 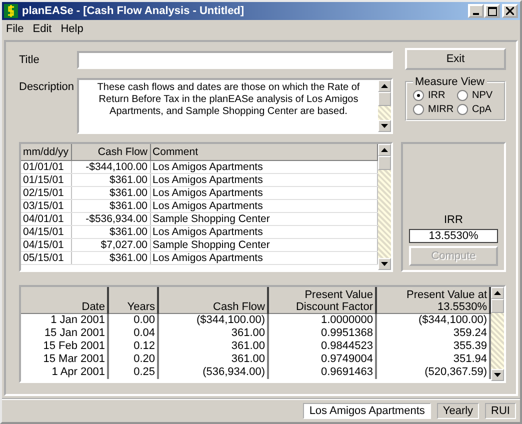 I want to click on exit-button: Exit, so click(x=455, y=59).